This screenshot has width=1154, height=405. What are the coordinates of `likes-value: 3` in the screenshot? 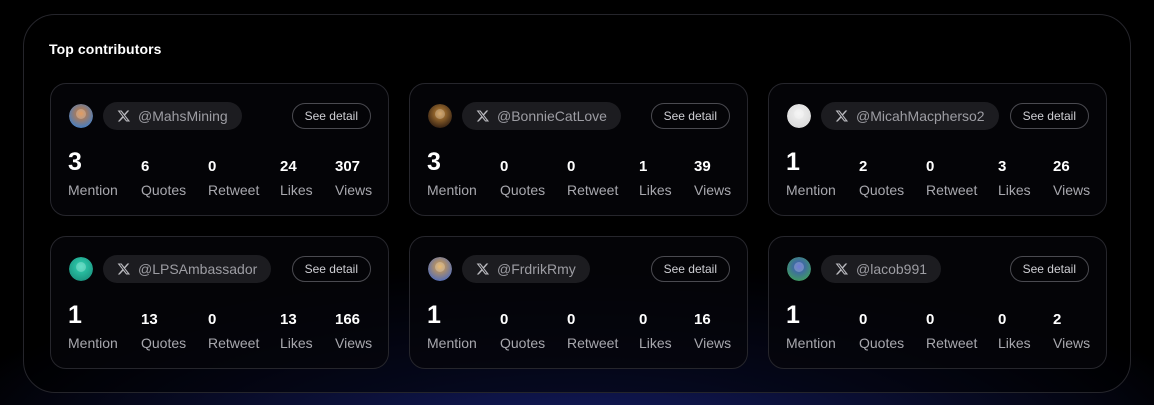 It's located at (1002, 166).